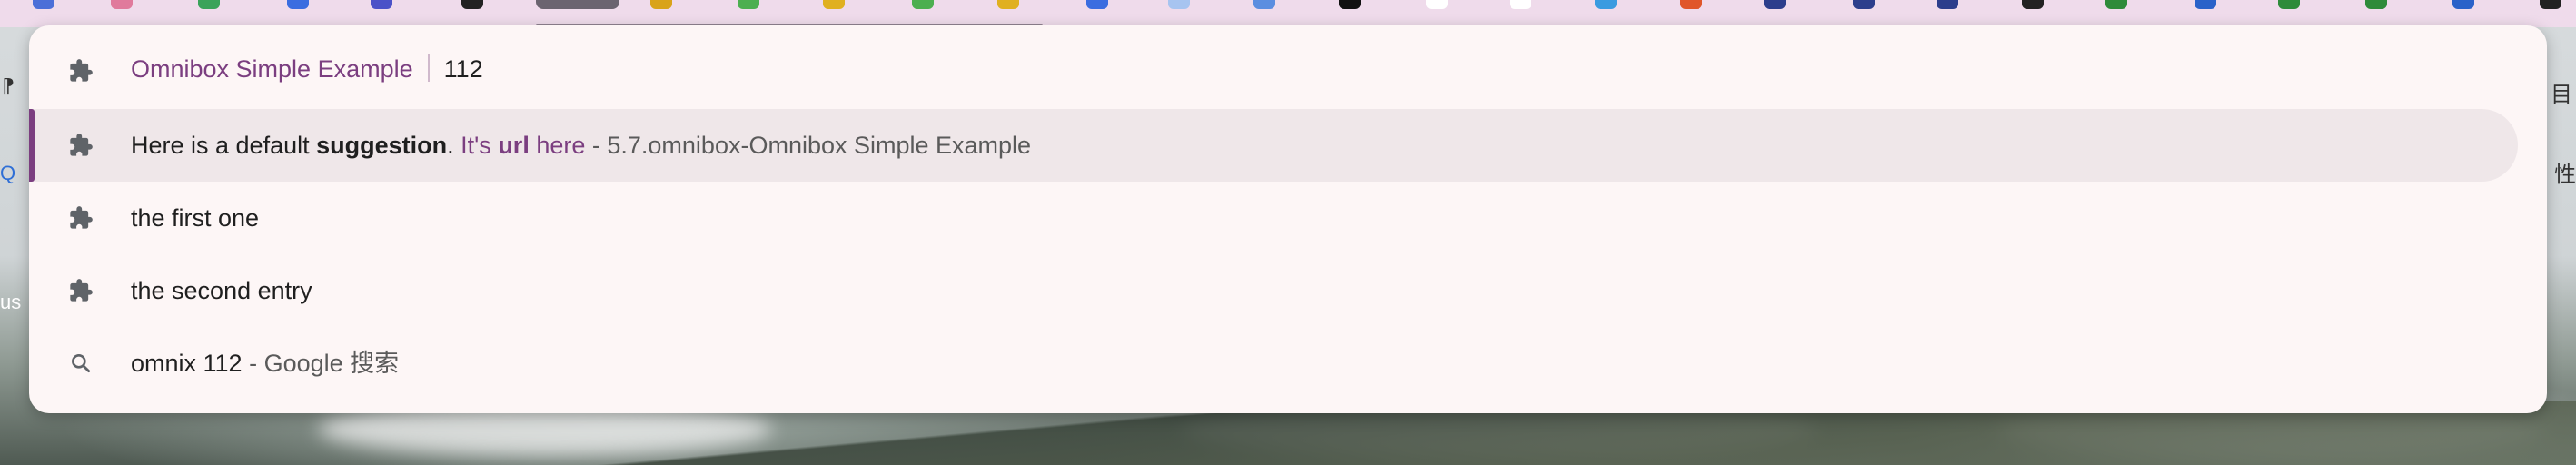  I want to click on url-part: It's, so click(480, 145).